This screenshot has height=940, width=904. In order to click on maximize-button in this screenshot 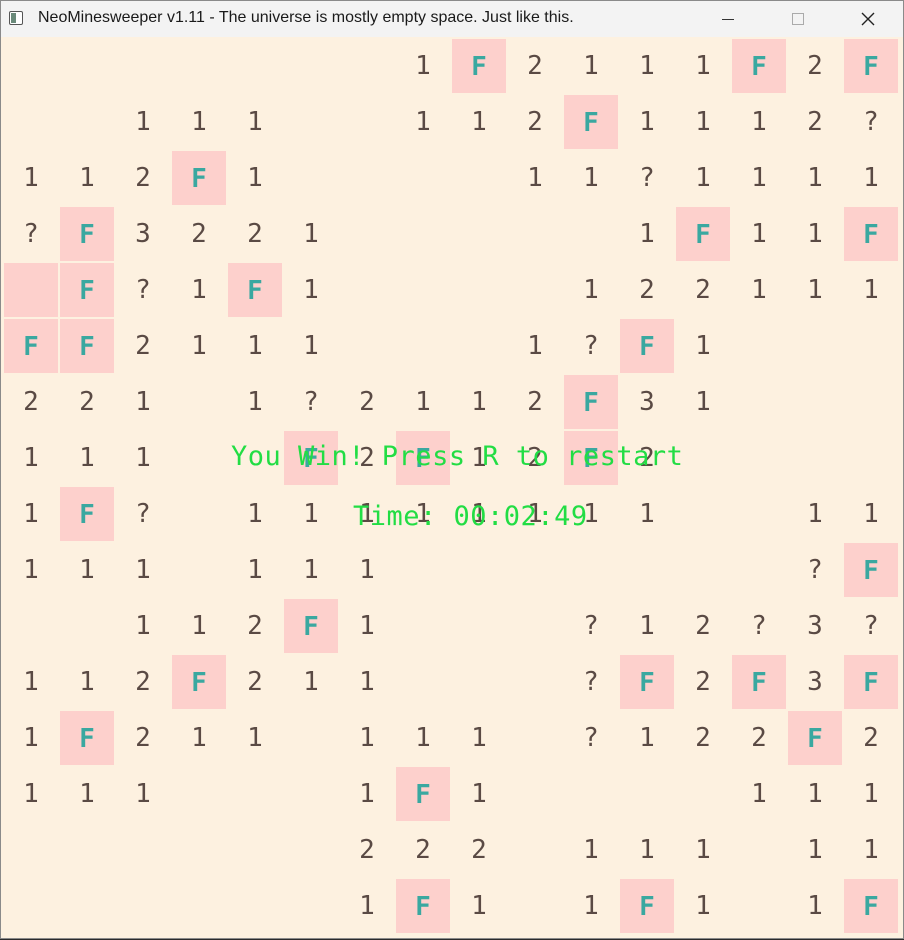, I will do `click(798, 19)`.